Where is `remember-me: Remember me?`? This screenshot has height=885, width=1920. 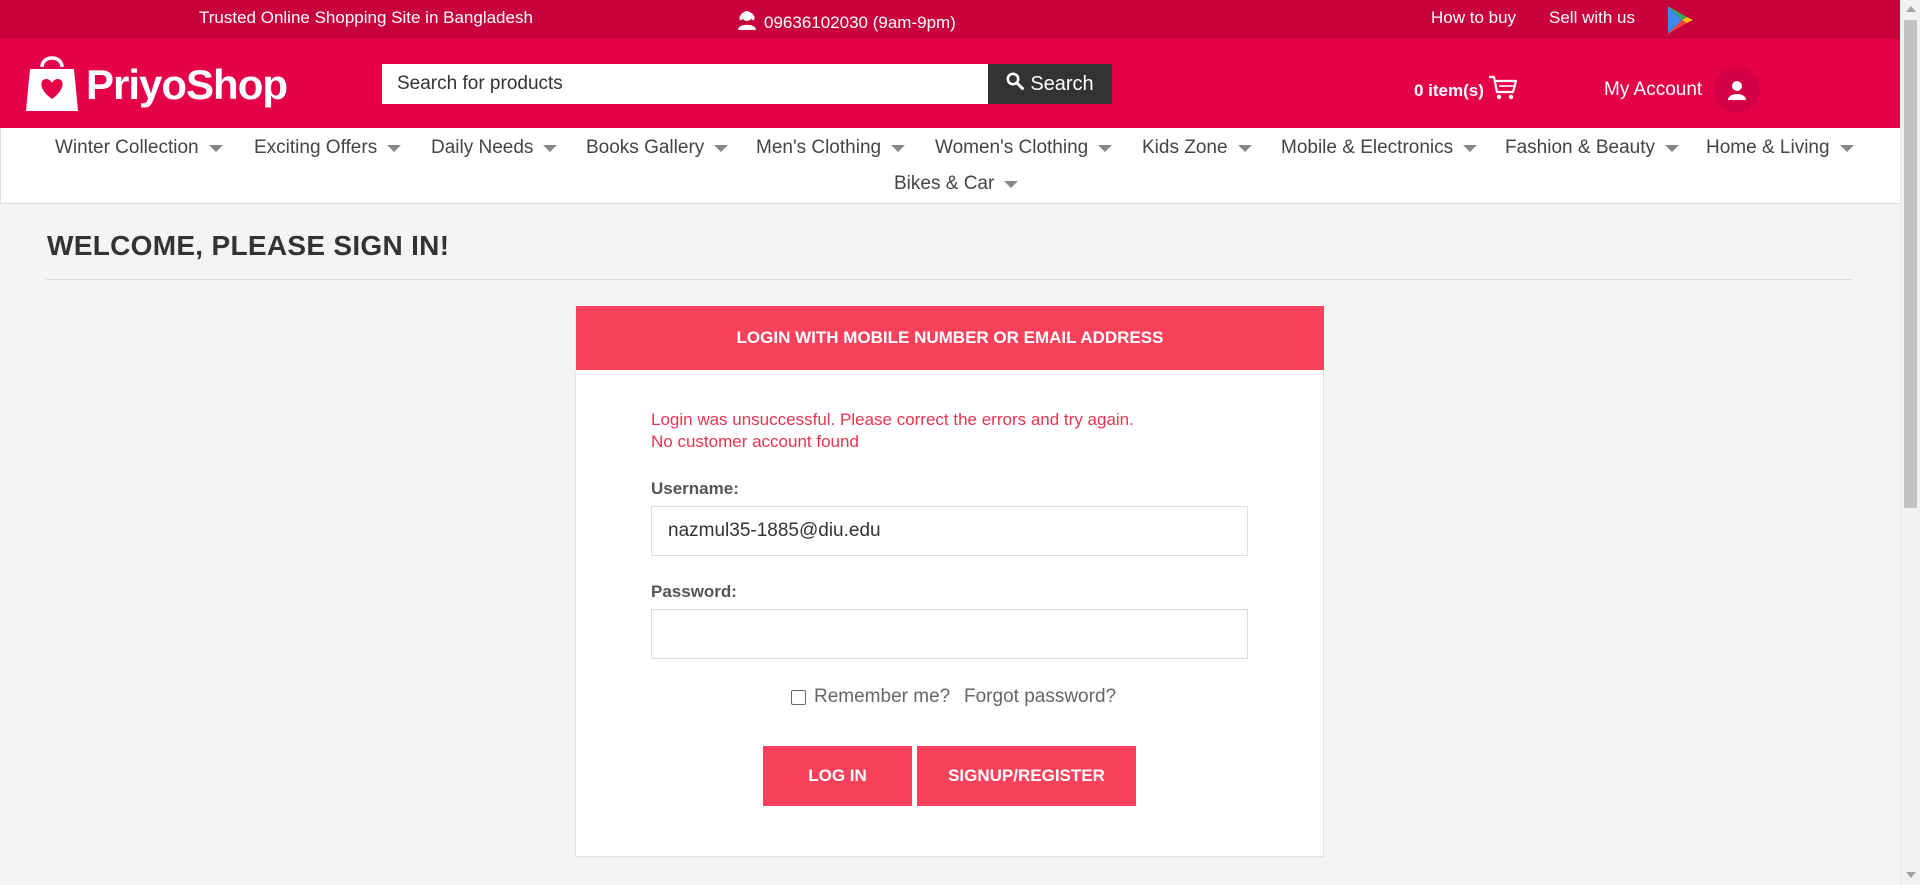 remember-me: Remember me? is located at coordinates (870, 697).